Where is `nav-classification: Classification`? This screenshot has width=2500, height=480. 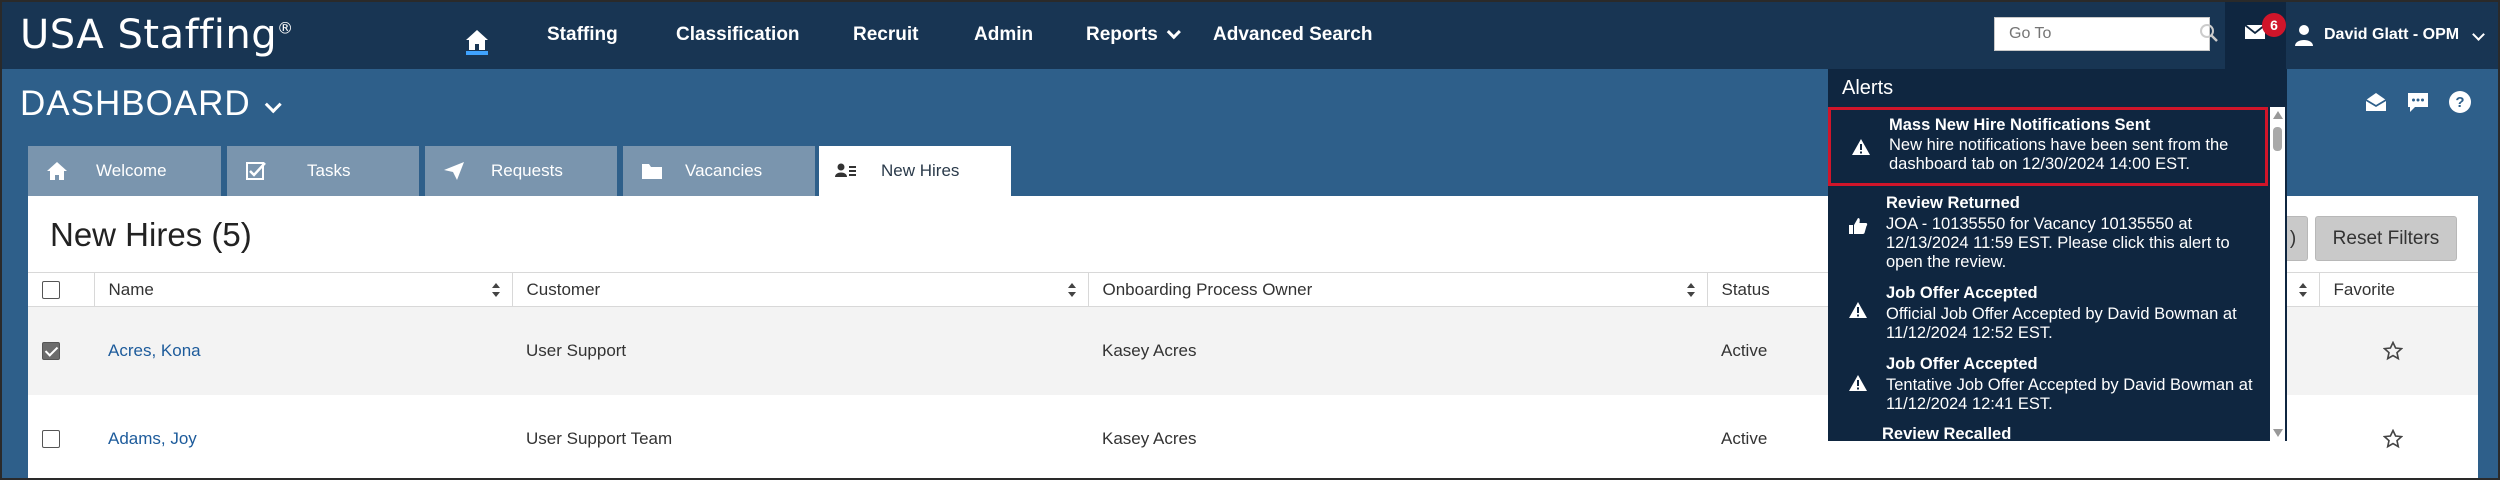
nav-classification: Classification is located at coordinates (738, 35).